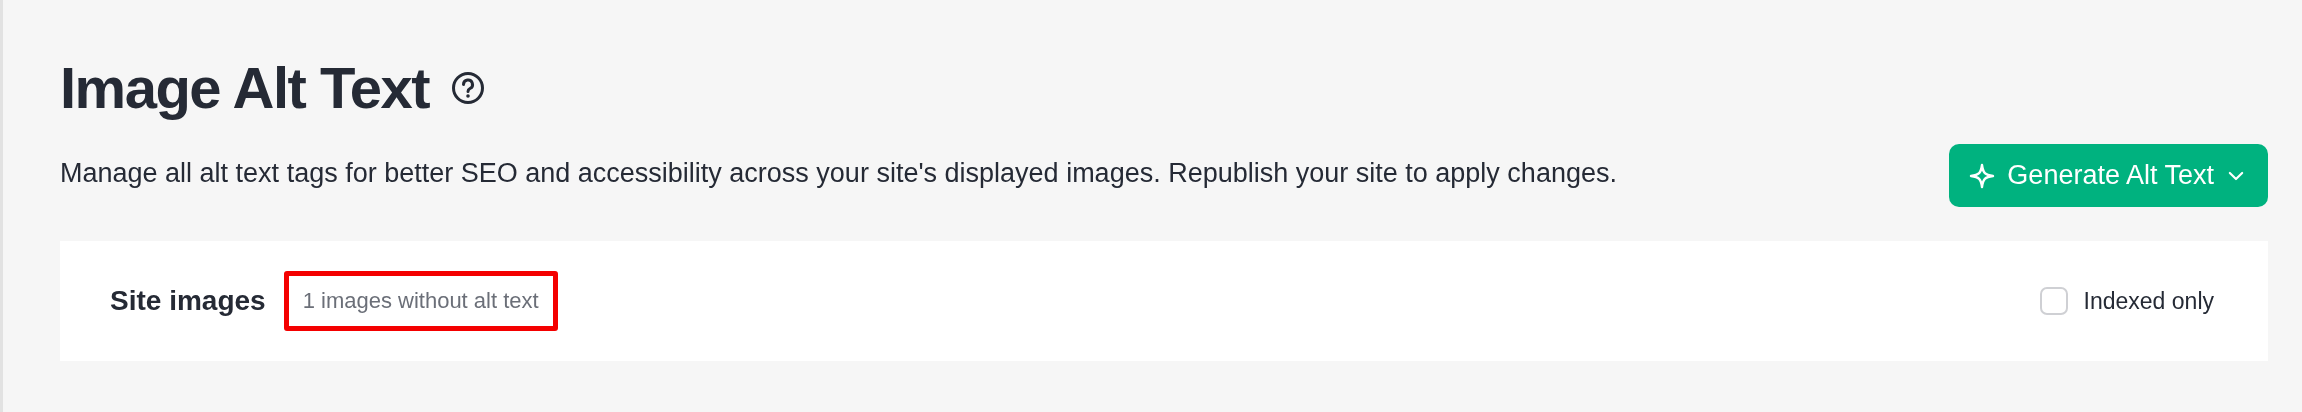  I want to click on missing-alt-count: 1 images without alt text, so click(420, 301).